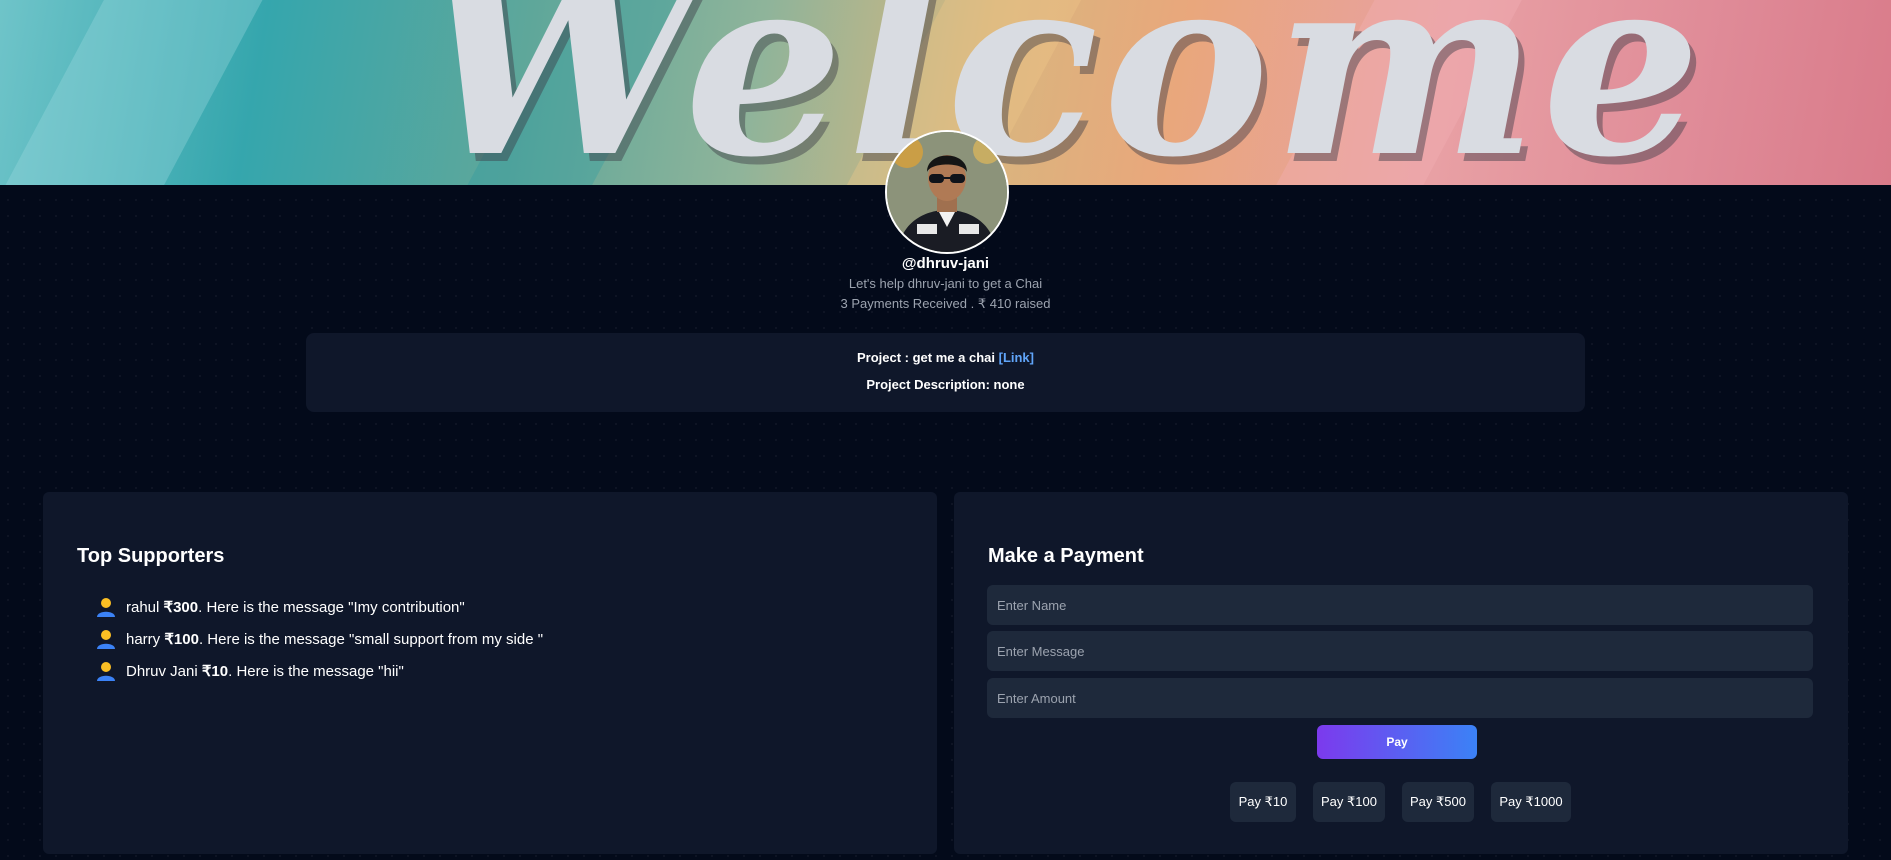  I want to click on payment-heading: Make a Payment, so click(1066, 556).